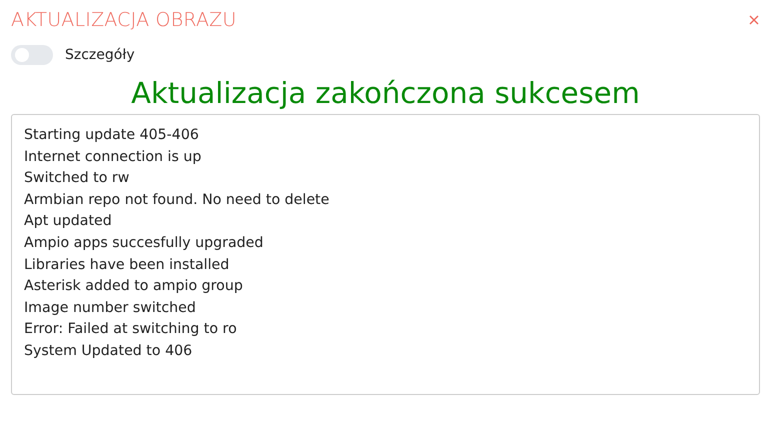  What do you see at coordinates (100, 55) in the screenshot?
I see `toggle-label: Szczegóły` at bounding box center [100, 55].